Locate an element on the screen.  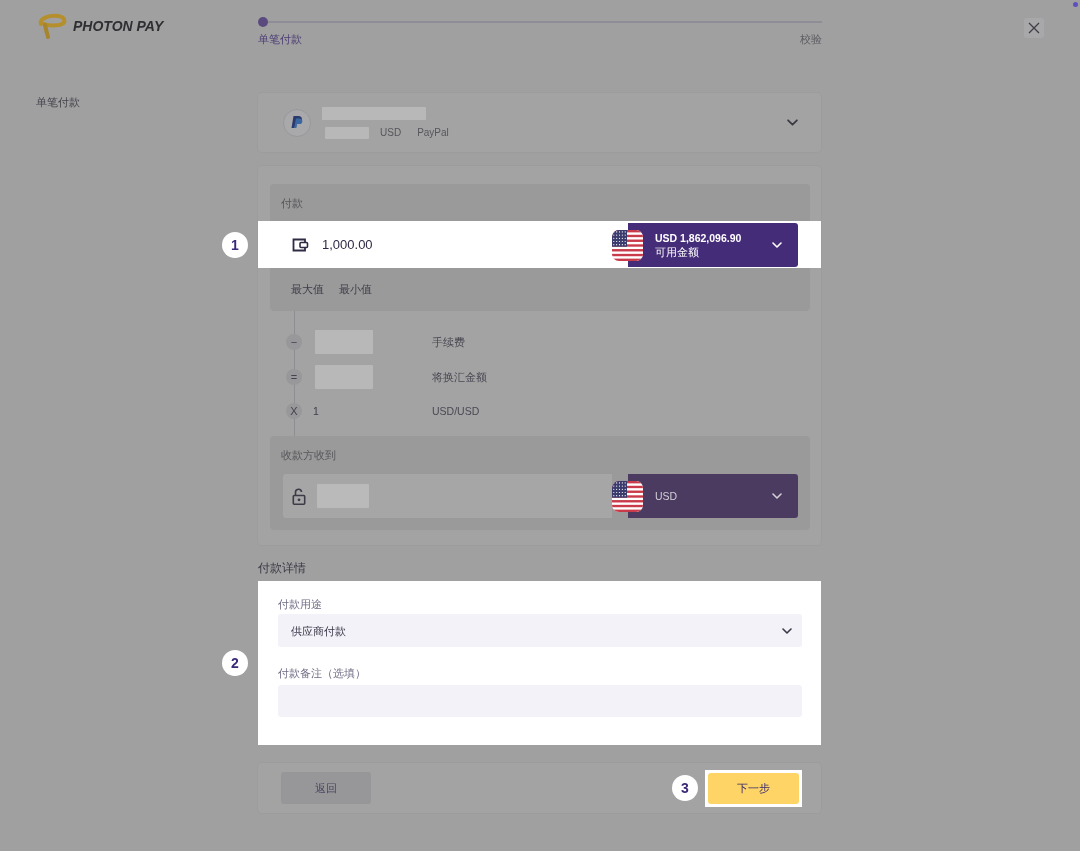
dot-icon is located at coordinates (1075, 4).